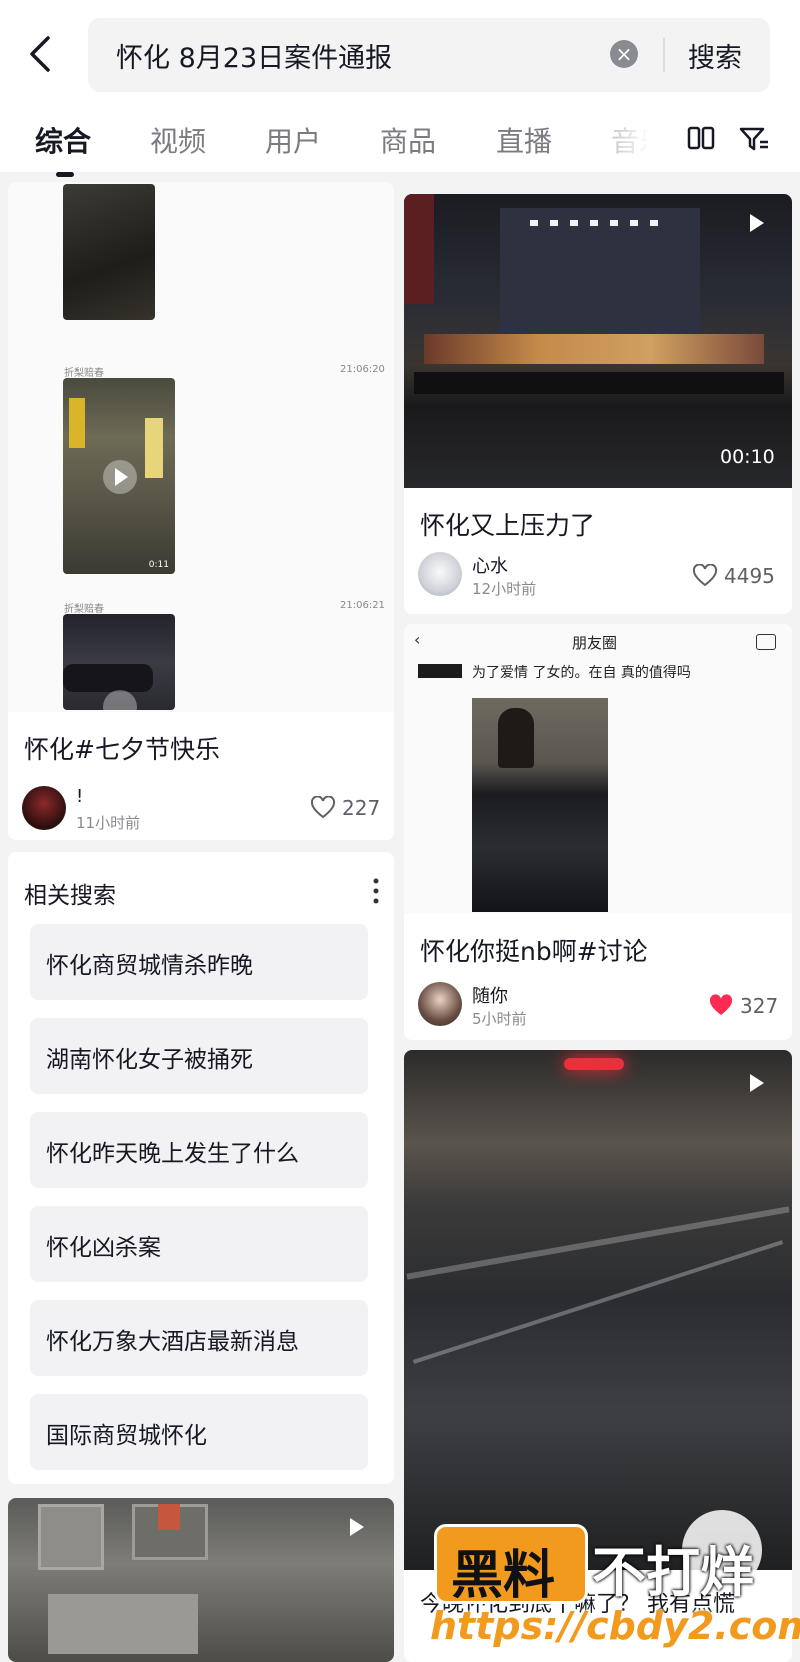 The width and height of the screenshot is (800, 1662). Describe the element at coordinates (178, 140) in the screenshot. I see `tab-video: 视频` at that location.